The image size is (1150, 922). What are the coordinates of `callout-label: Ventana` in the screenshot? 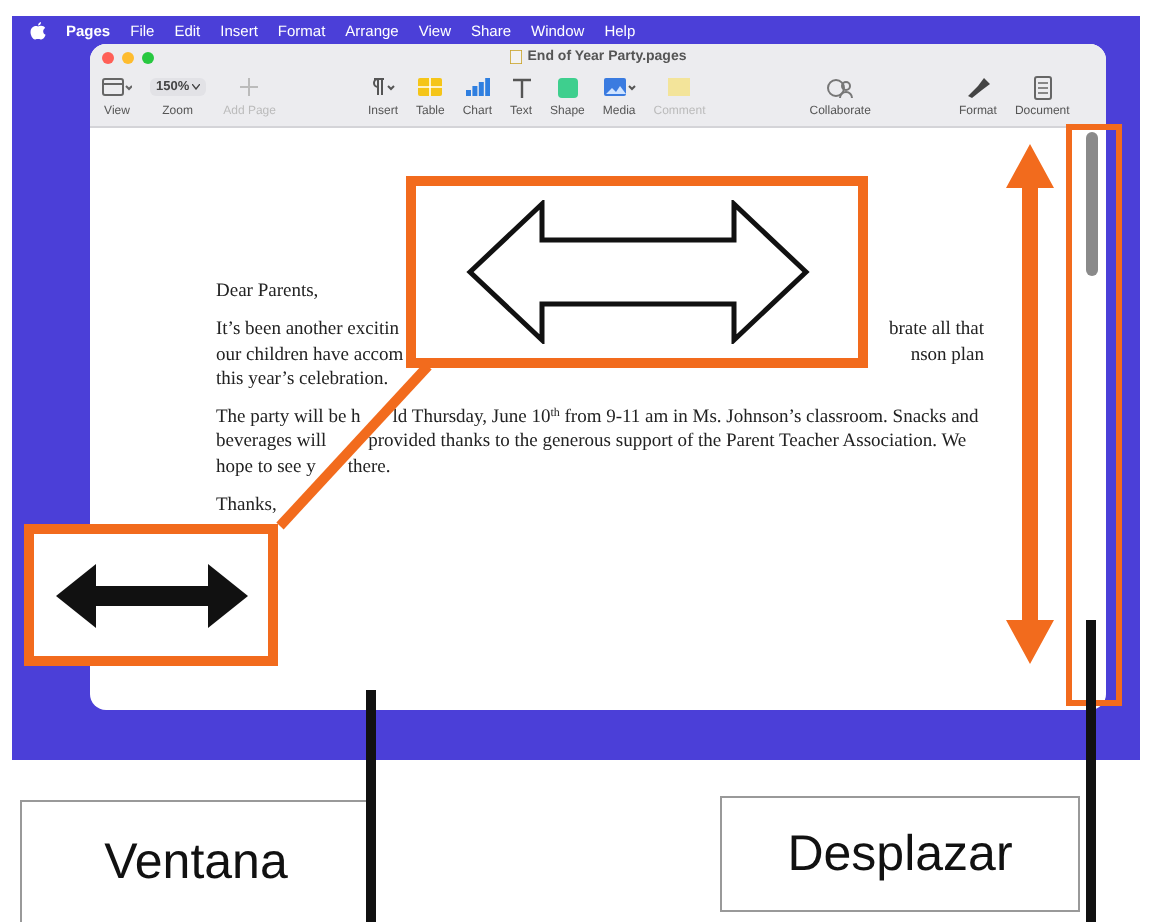 It's located at (196, 861).